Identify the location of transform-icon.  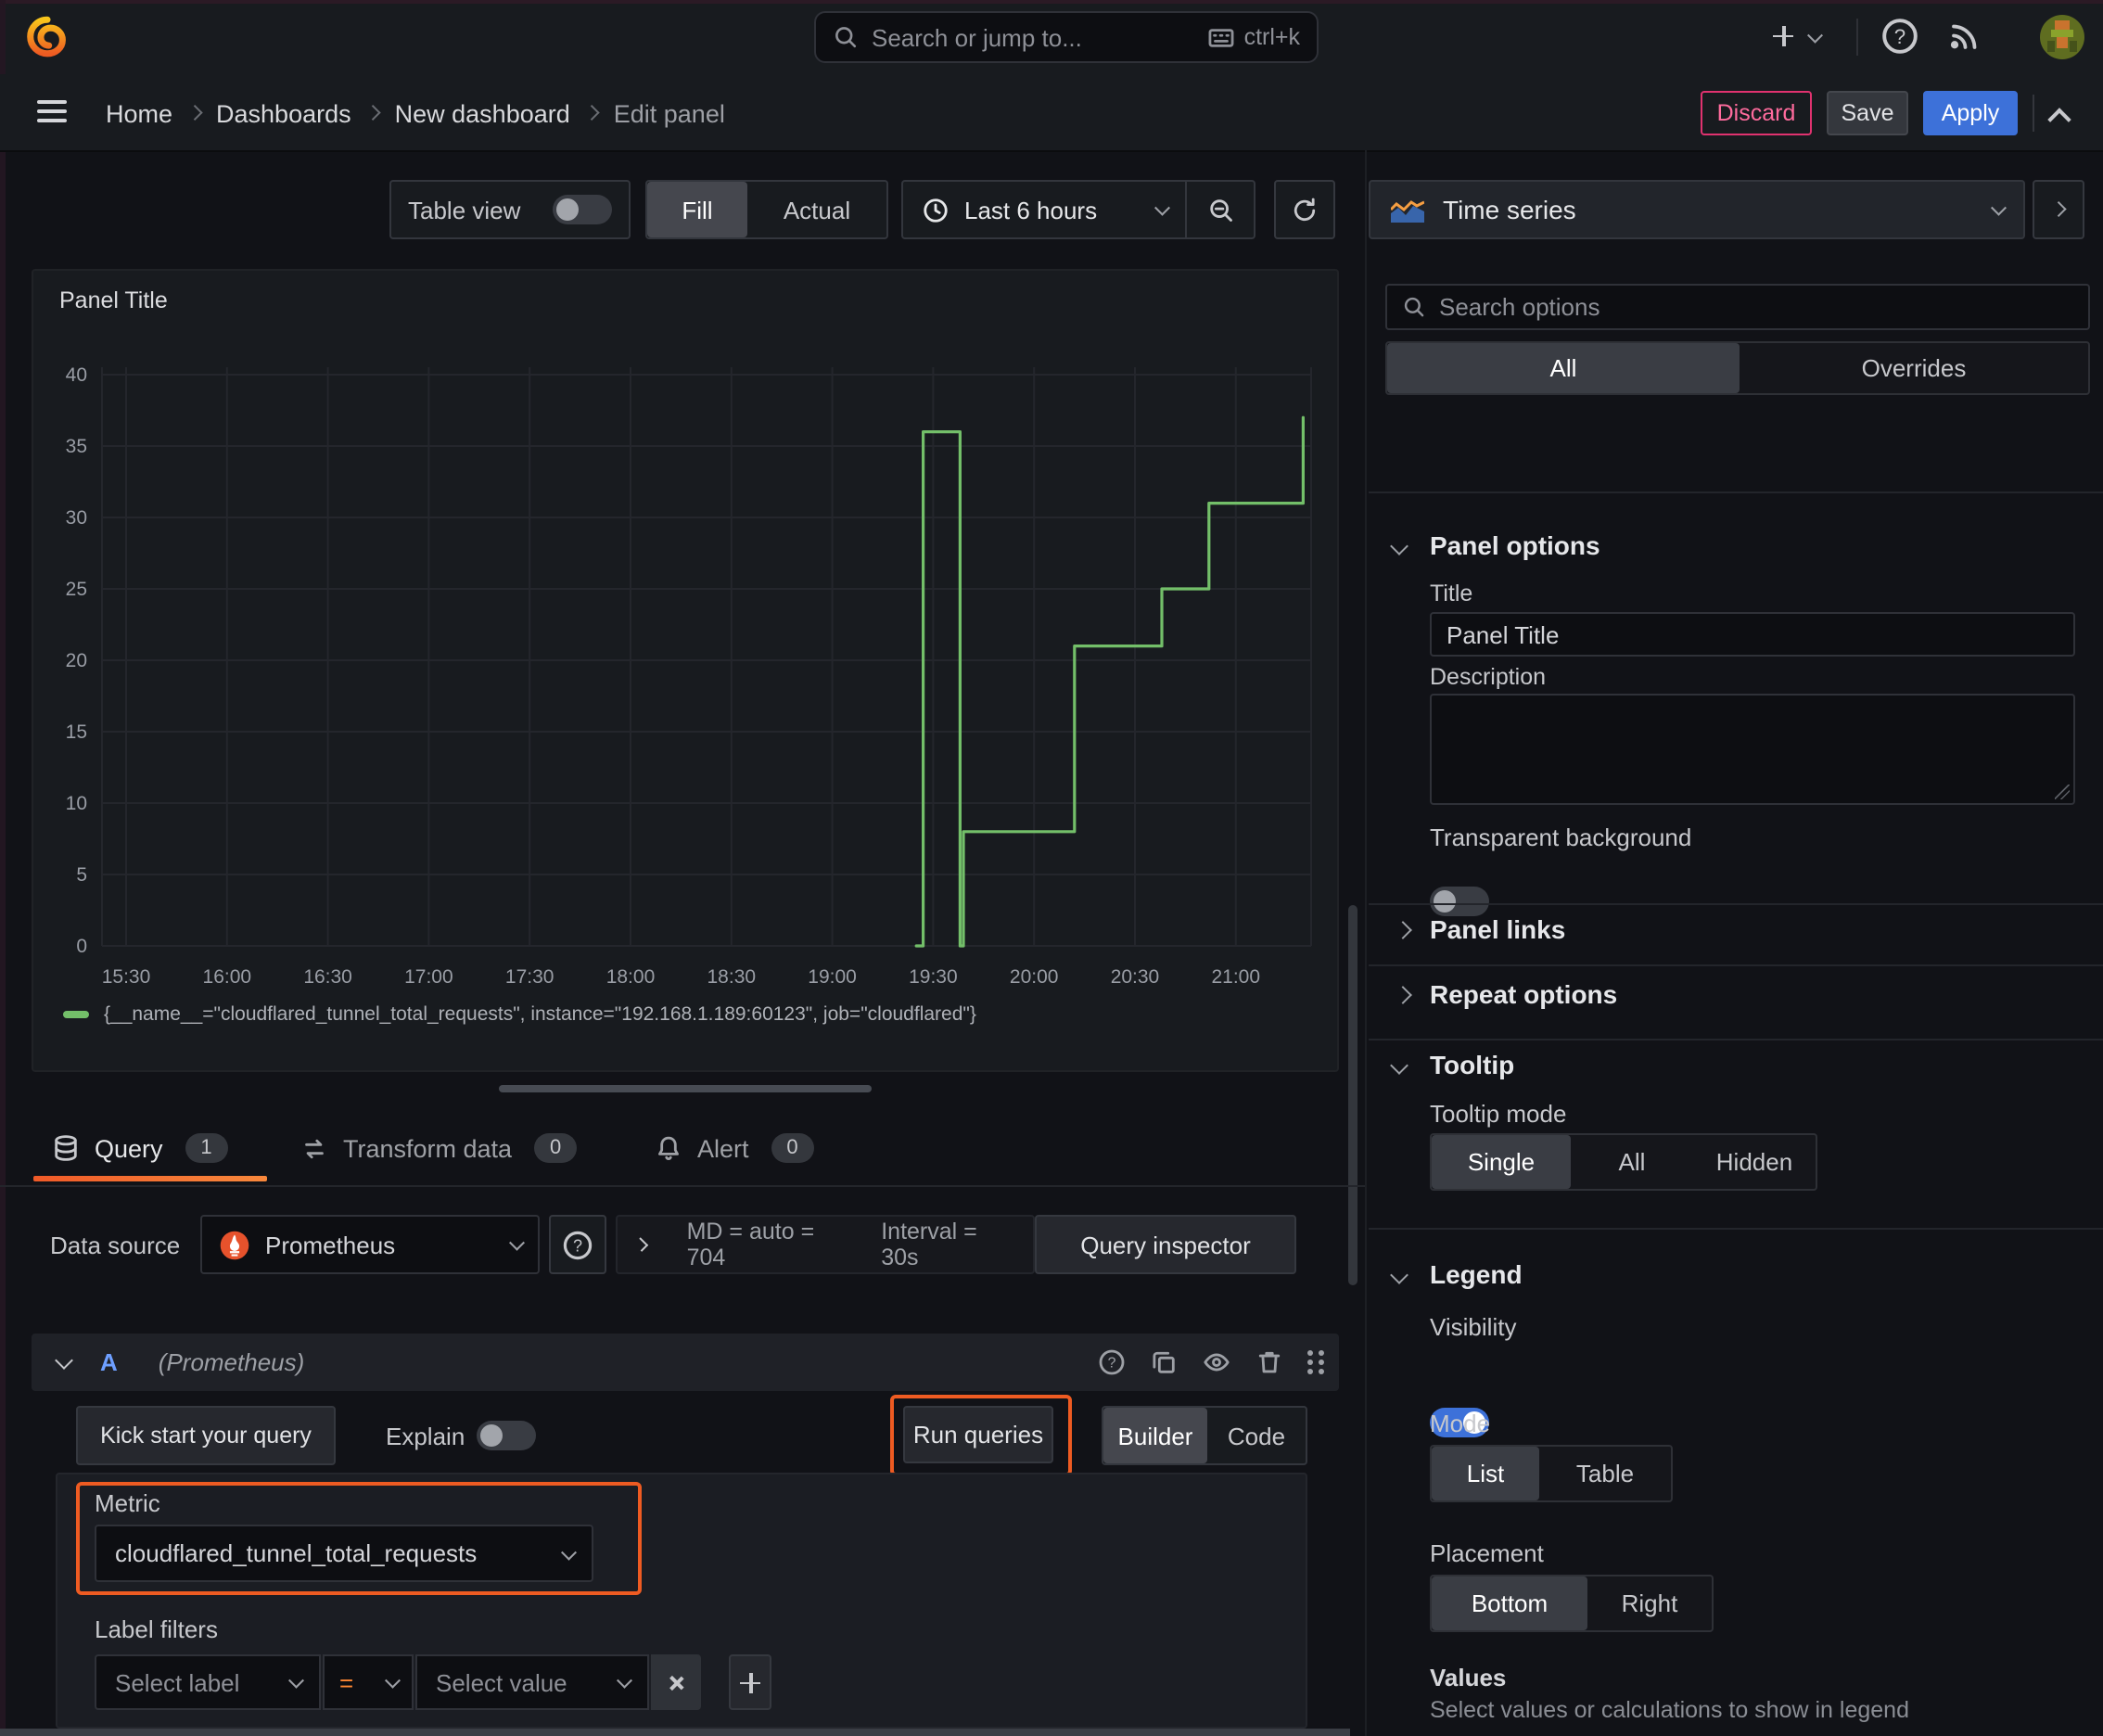
(314, 1148).